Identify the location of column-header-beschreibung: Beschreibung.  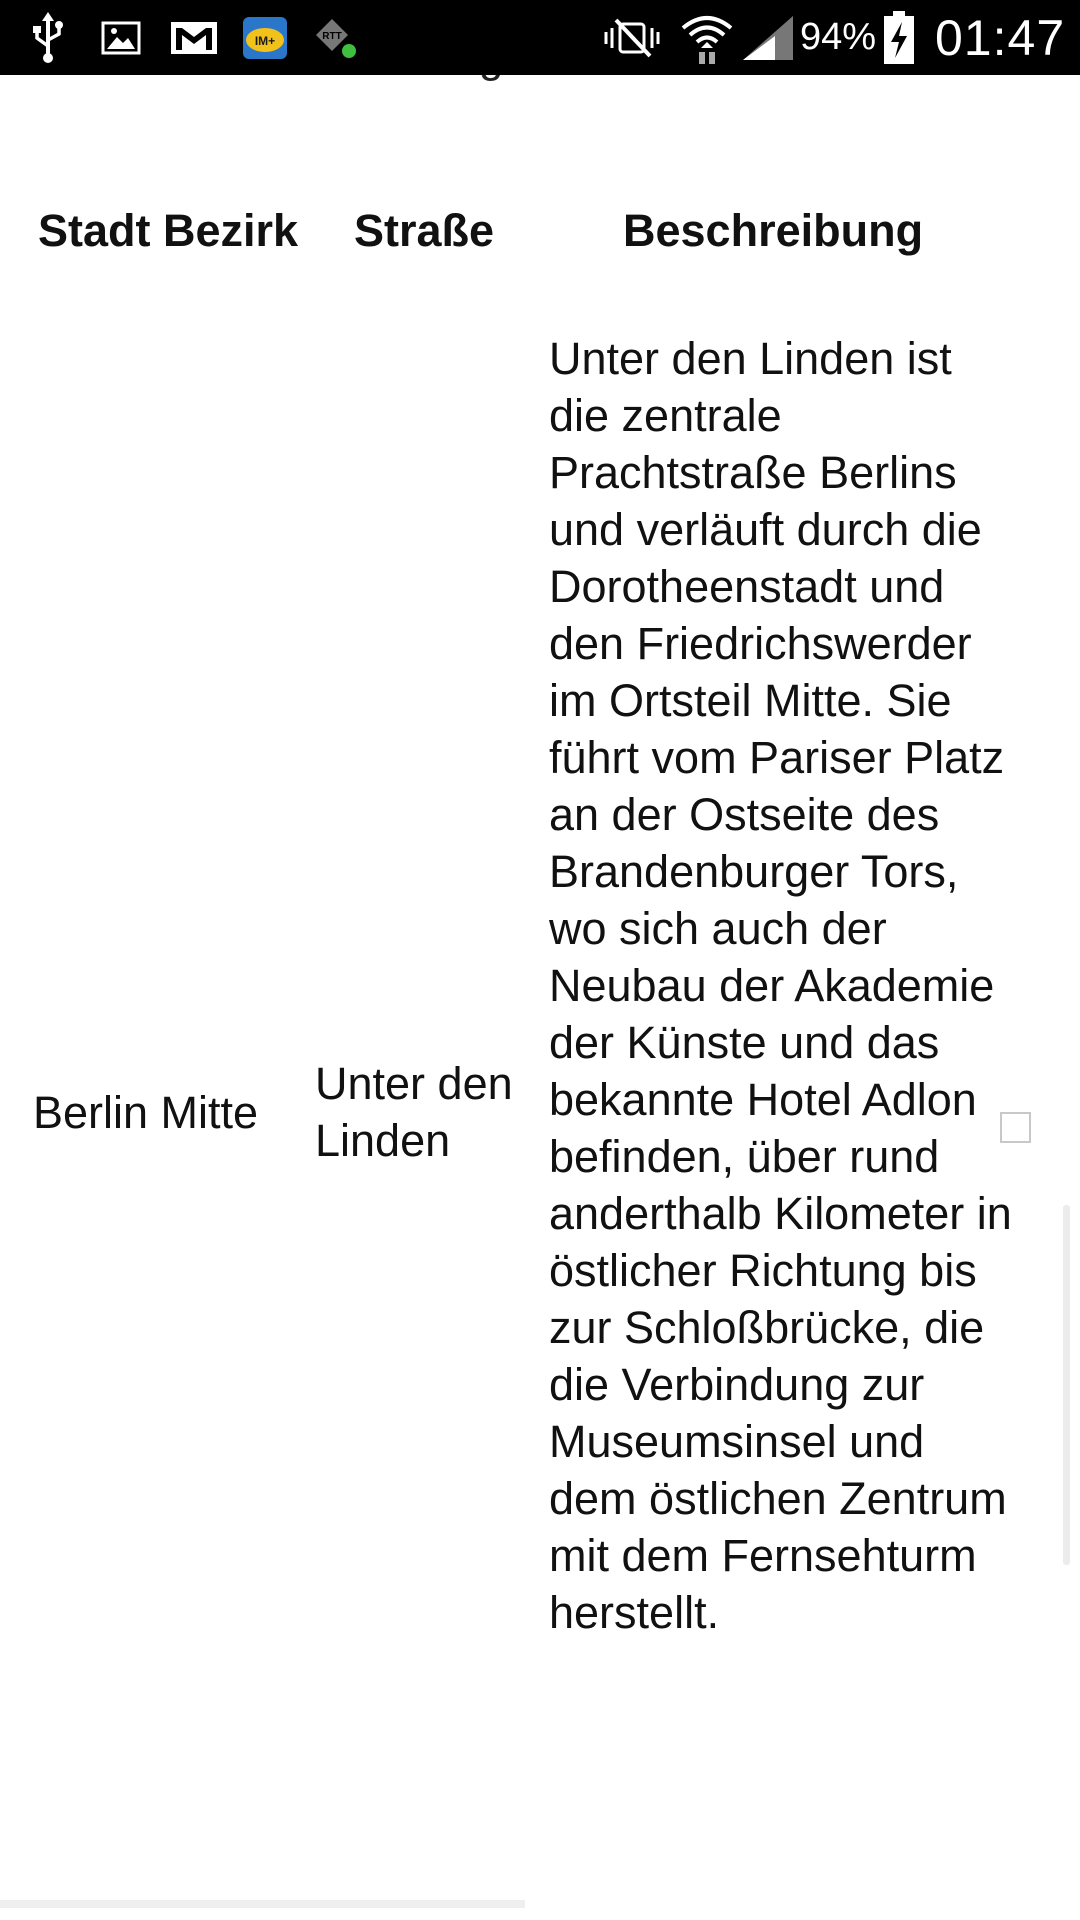
(773, 230).